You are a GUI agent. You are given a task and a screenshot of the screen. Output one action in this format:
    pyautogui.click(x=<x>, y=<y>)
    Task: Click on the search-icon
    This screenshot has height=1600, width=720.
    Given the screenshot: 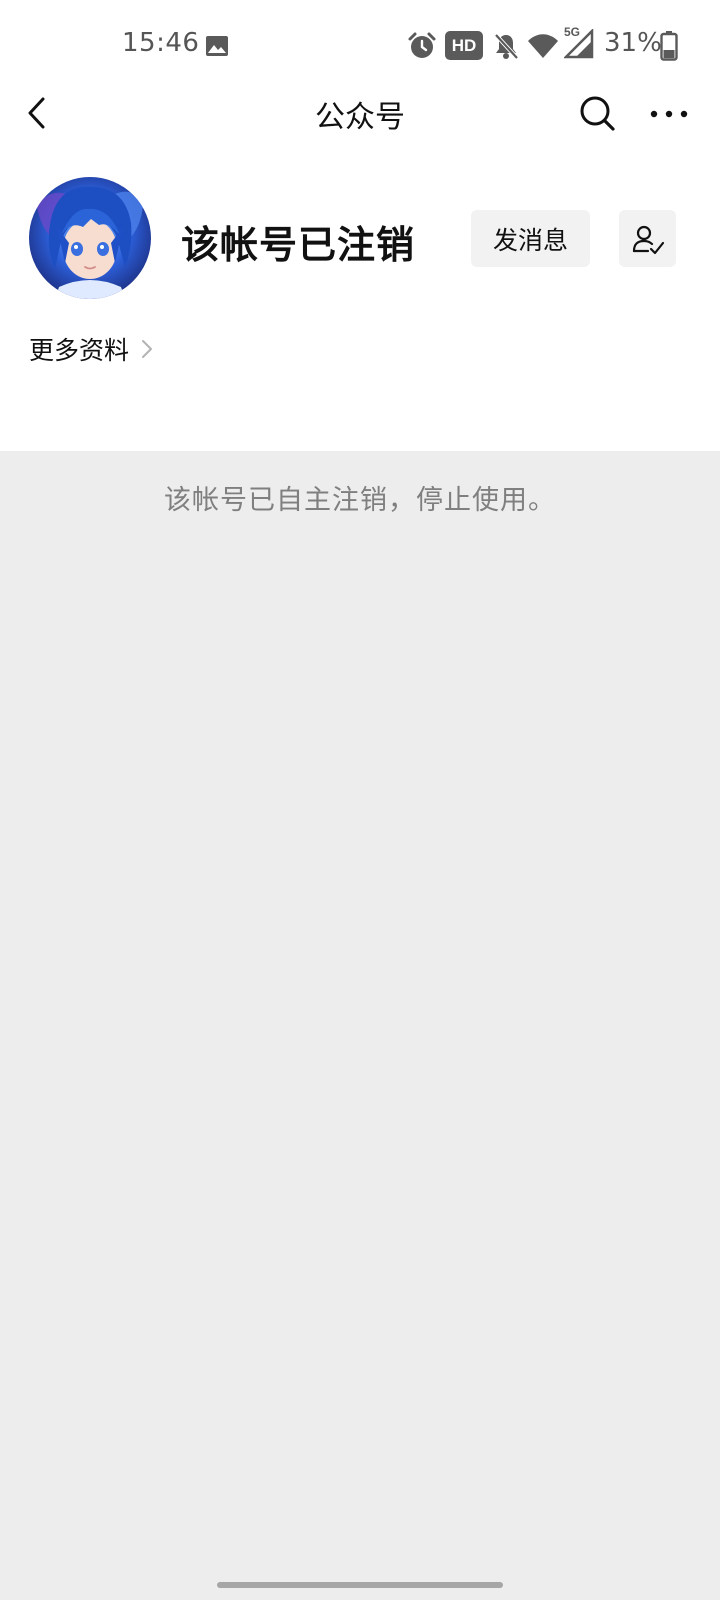 What is the action you would take?
    pyautogui.click(x=598, y=114)
    